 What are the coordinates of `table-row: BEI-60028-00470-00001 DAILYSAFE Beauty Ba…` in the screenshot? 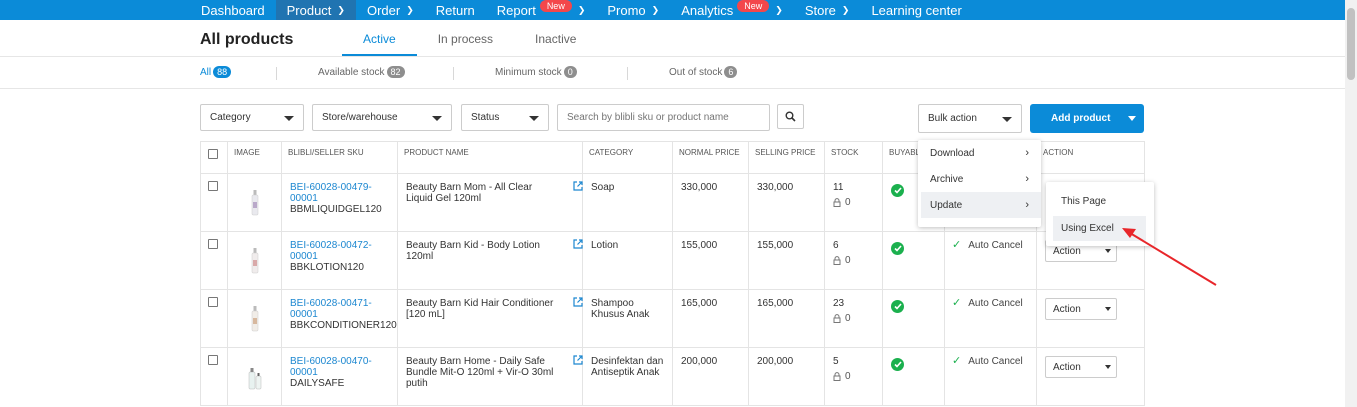 It's located at (672, 376).